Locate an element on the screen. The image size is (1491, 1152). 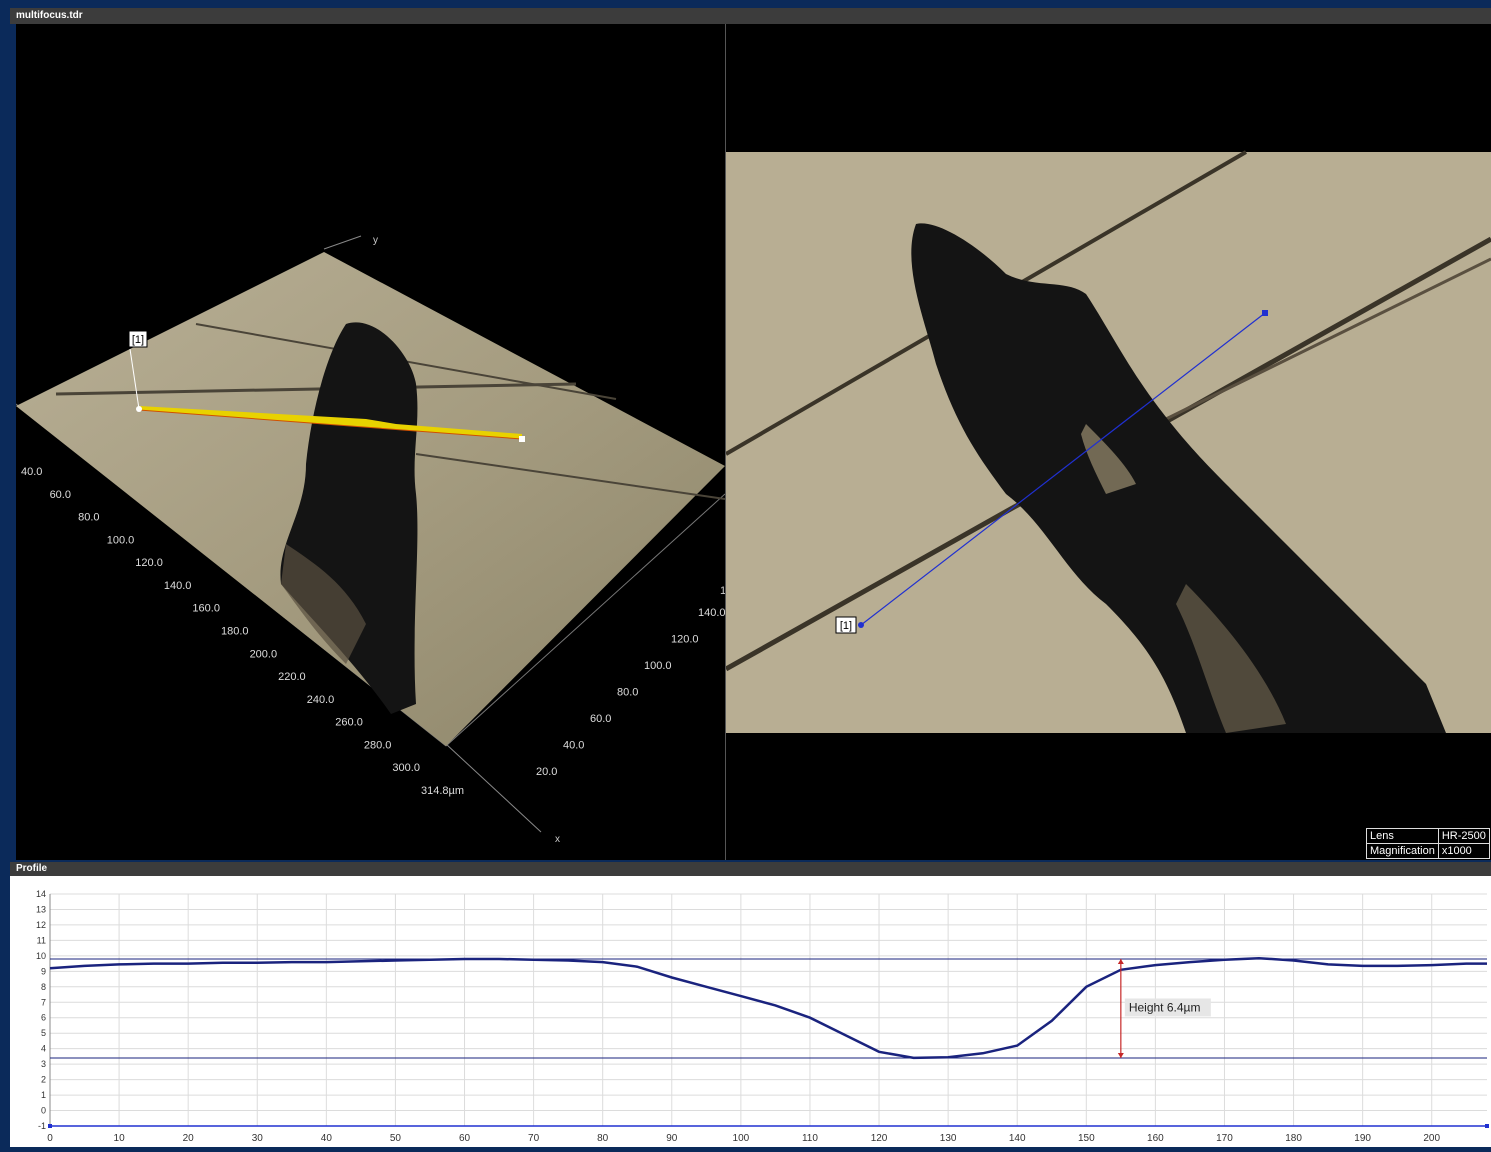
left-tick-label: 260.0 is located at coordinates (349, 723).